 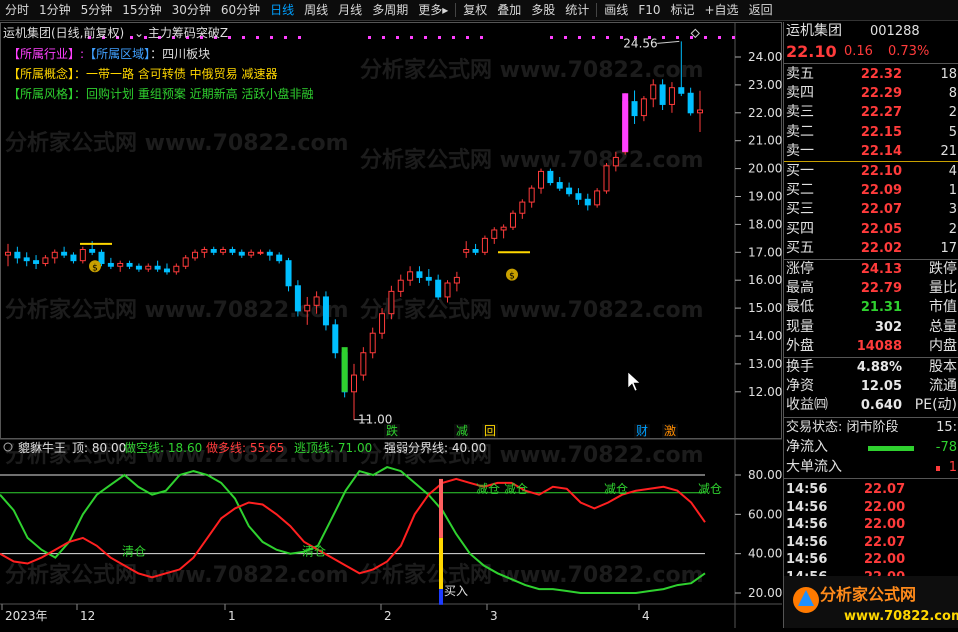 I want to click on toolbar-item-7: 周线, so click(x=316, y=10).